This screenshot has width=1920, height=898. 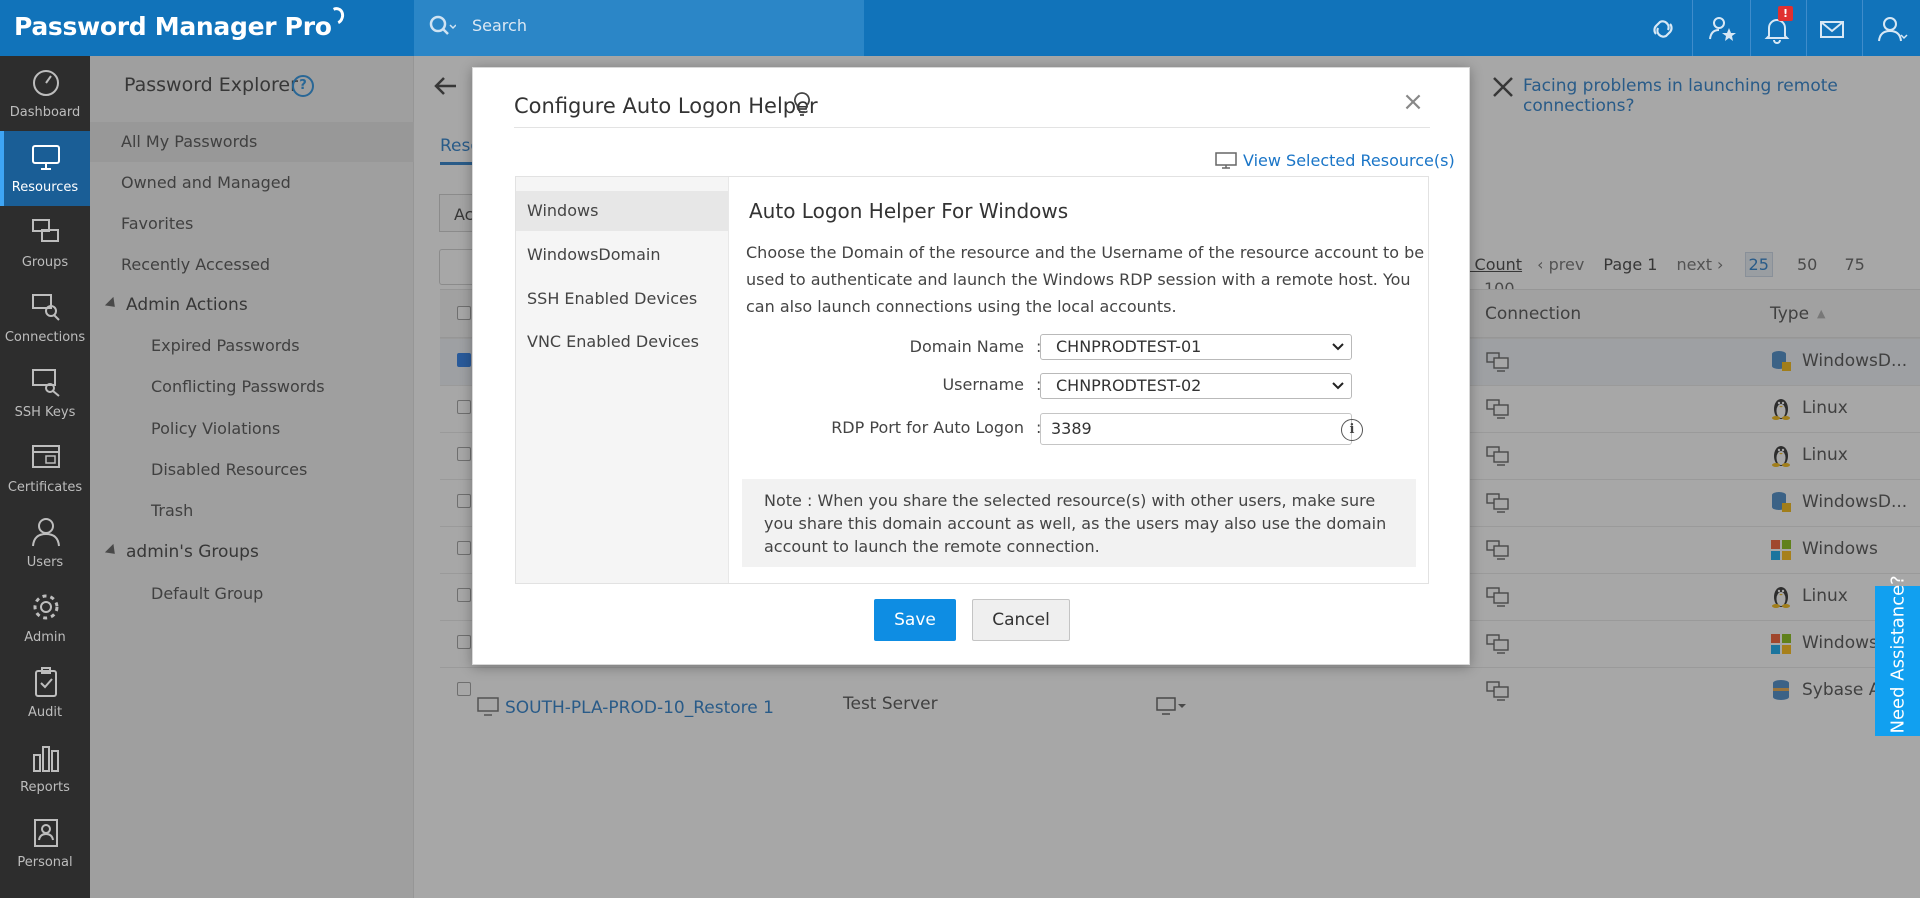 I want to click on reports-icon, so click(x=46, y=759).